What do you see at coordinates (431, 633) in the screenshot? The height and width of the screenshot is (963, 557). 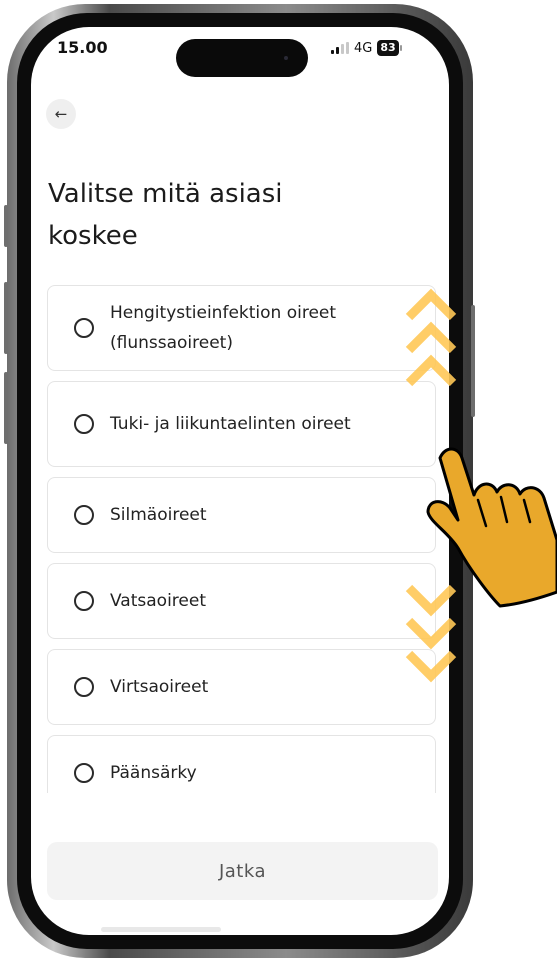 I see `chevrons-down-icon` at bounding box center [431, 633].